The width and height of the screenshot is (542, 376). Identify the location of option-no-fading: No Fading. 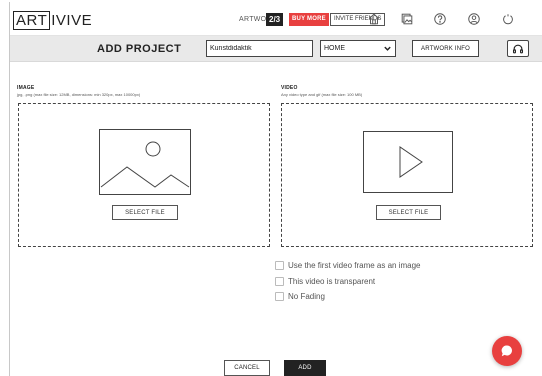
(300, 296).